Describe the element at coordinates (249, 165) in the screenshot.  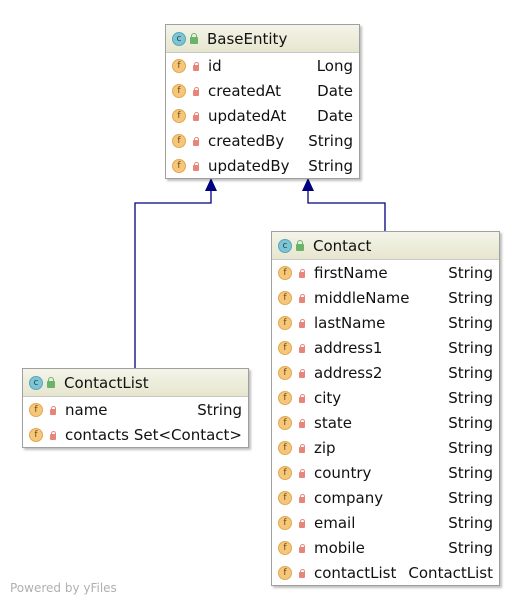
I see `field-name: updatedBy` at that location.